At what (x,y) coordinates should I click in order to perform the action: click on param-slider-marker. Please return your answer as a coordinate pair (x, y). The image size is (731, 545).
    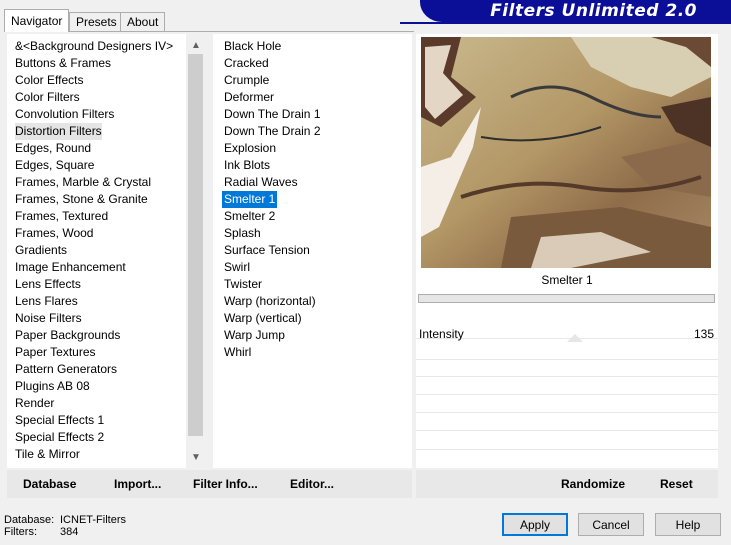
    Looking at the image, I should click on (575, 338).